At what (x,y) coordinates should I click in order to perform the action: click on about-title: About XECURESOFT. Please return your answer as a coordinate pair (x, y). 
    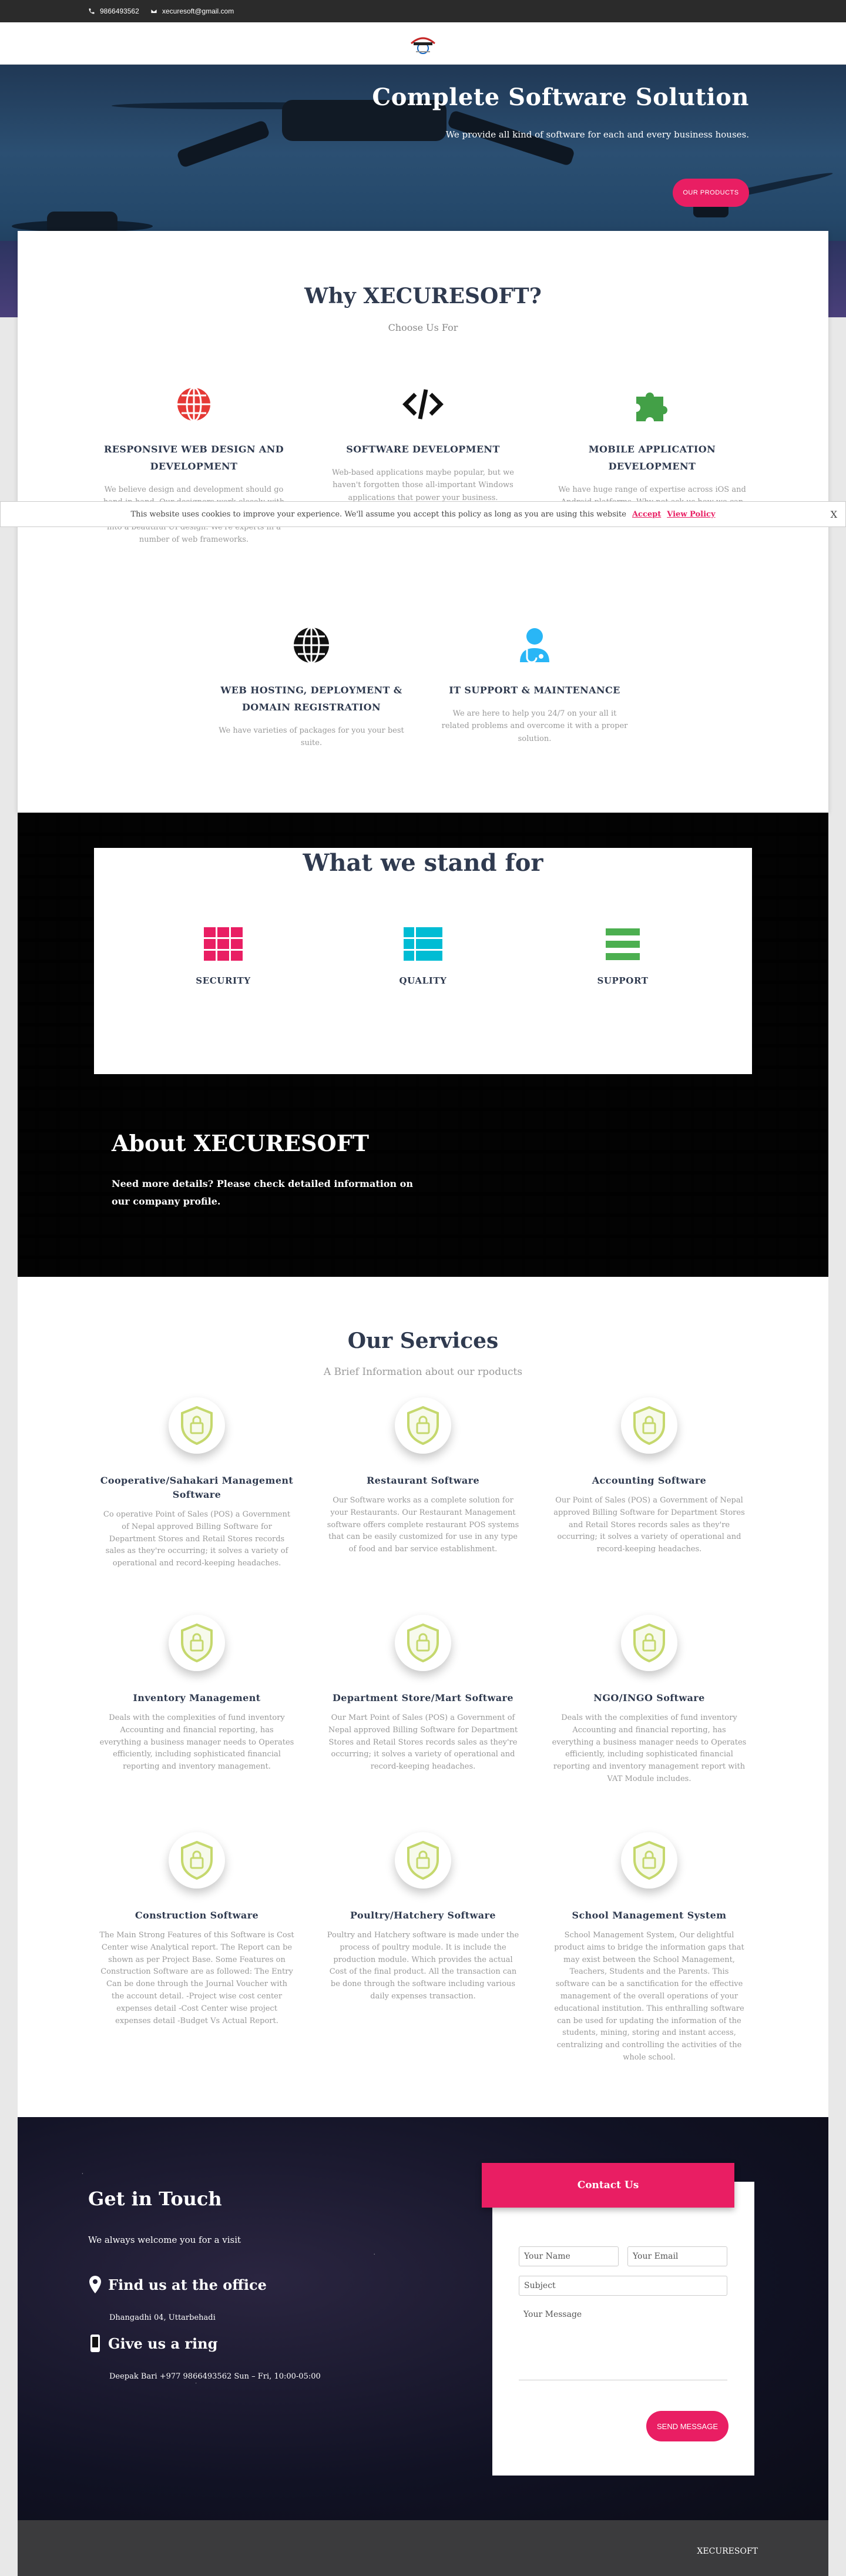
    Looking at the image, I should click on (240, 1143).